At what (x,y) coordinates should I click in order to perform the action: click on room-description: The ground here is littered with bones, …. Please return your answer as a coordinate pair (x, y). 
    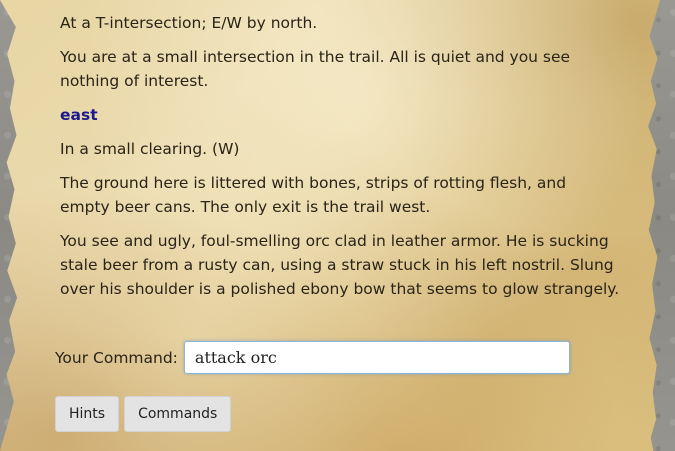
    Looking at the image, I should click on (313, 195).